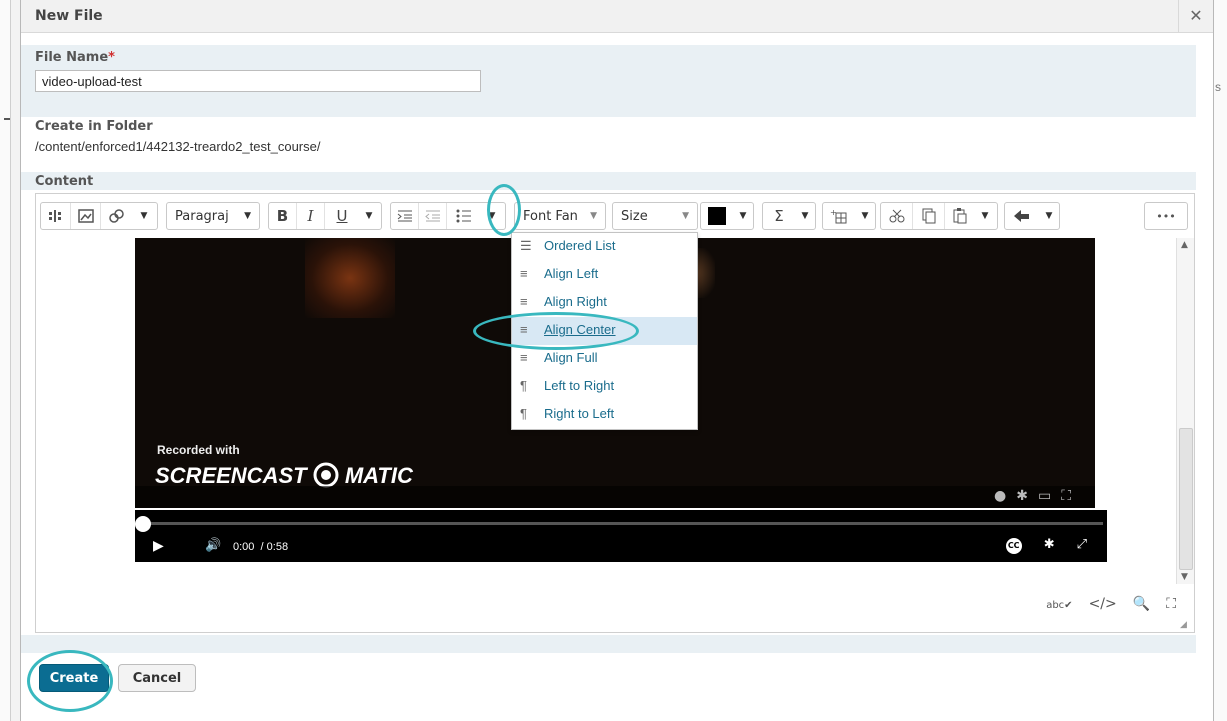  I want to click on insert-table-button: +, so click(839, 216).